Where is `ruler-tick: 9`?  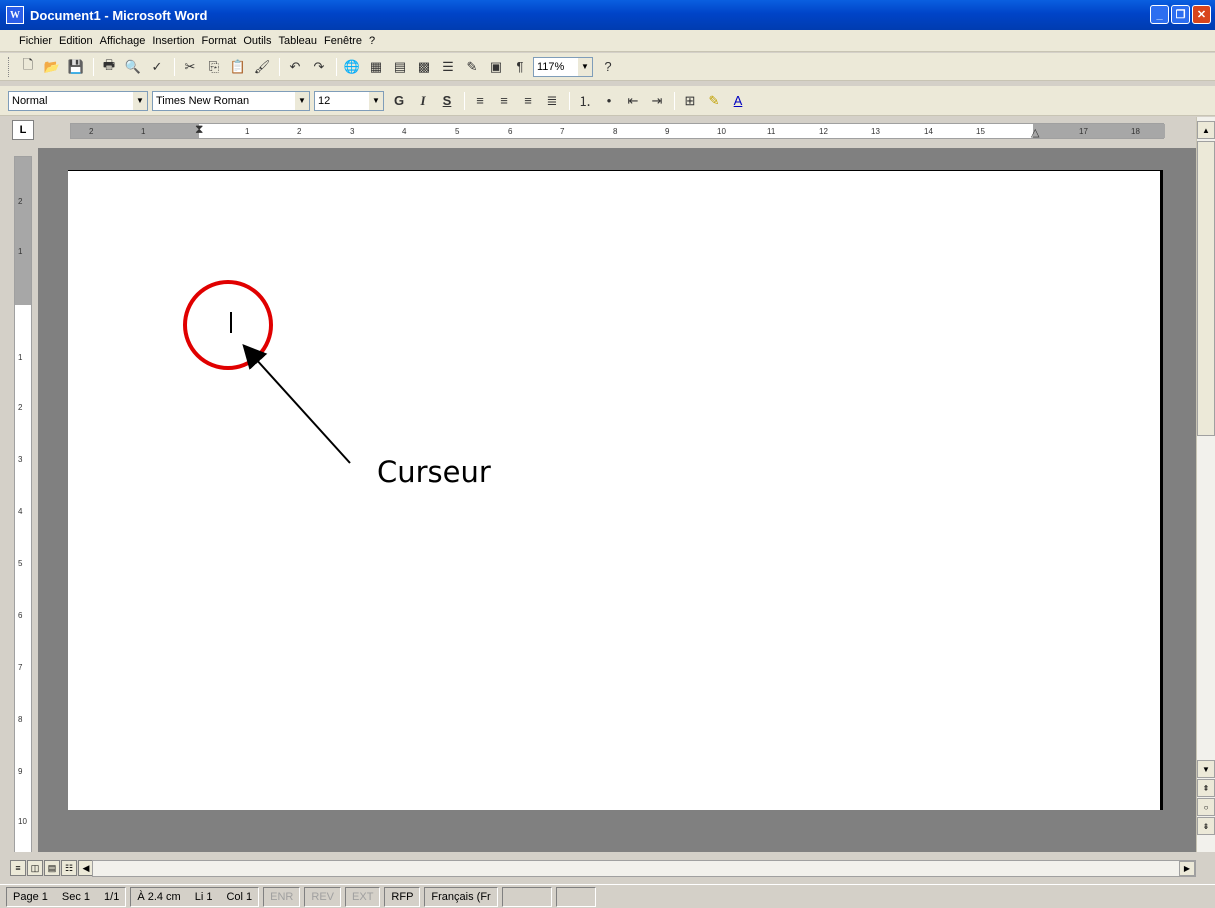
ruler-tick: 9 is located at coordinates (667, 131).